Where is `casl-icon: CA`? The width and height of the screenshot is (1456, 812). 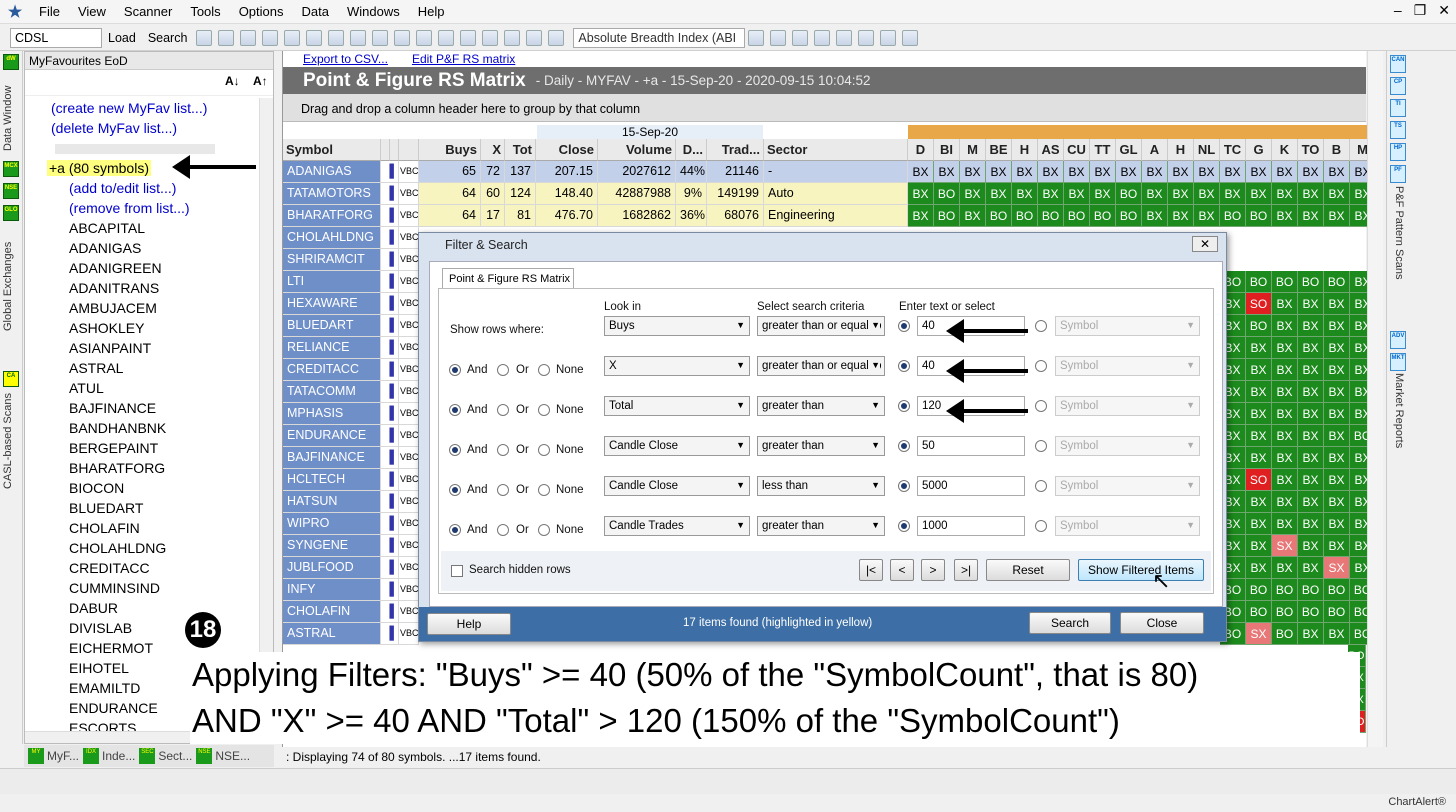
casl-icon: CA is located at coordinates (11, 379).